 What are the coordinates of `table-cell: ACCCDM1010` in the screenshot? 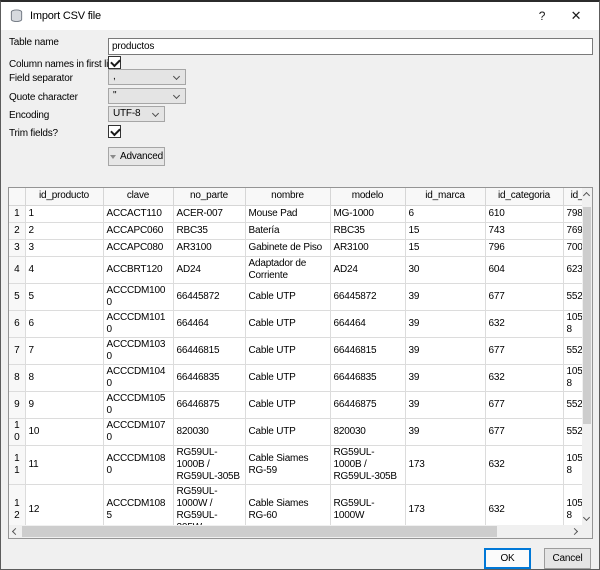 It's located at (138, 324).